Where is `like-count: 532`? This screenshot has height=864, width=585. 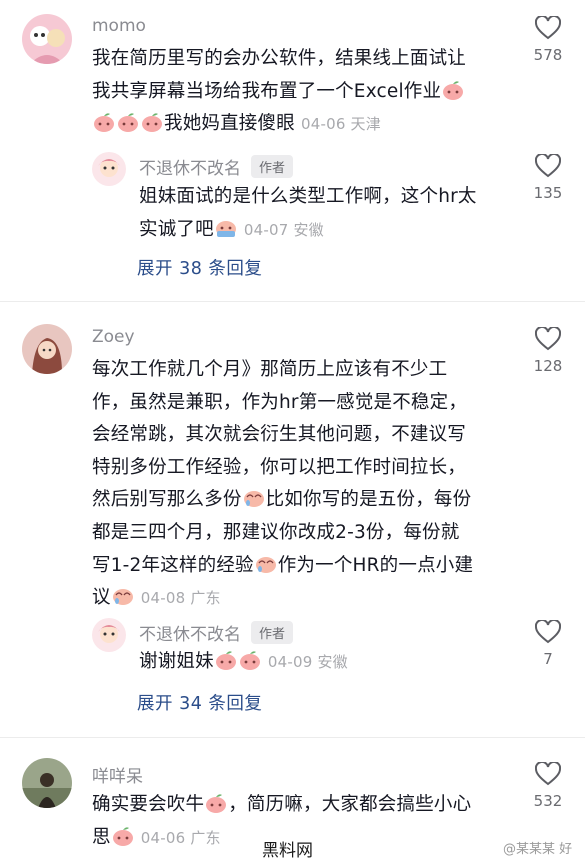 like-count: 532 is located at coordinates (548, 801).